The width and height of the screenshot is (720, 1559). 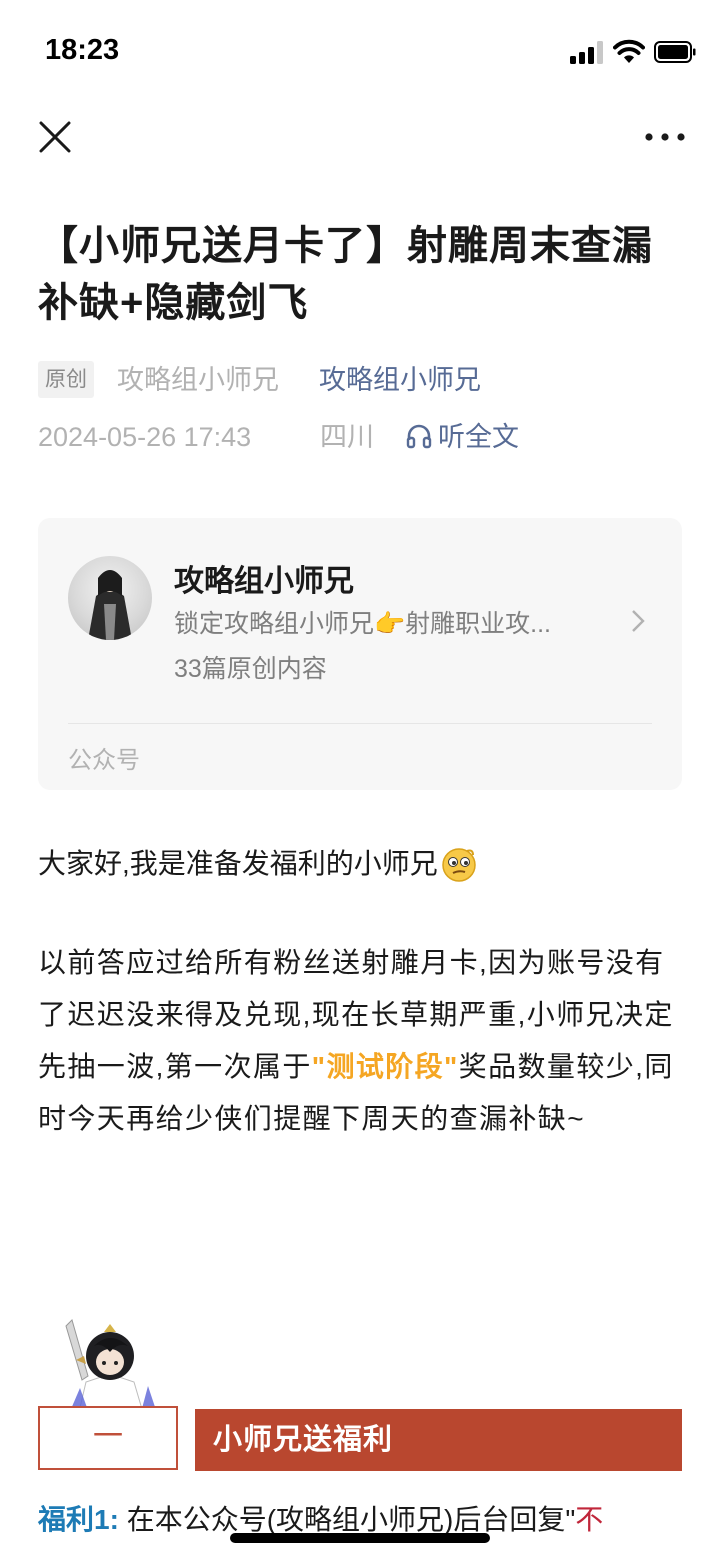 What do you see at coordinates (665, 137) in the screenshot?
I see `more-icon` at bounding box center [665, 137].